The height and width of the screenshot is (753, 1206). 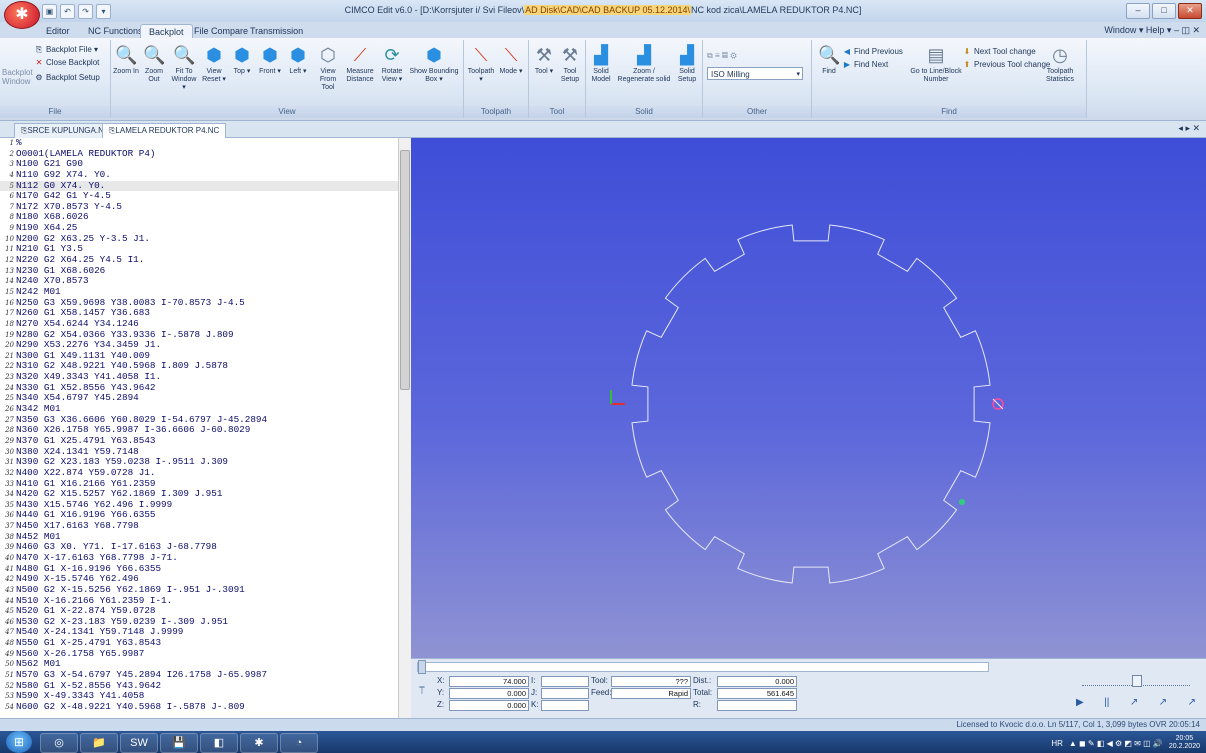 What do you see at coordinates (184, 68) in the screenshot?
I see `fit-to-window-button: 🔍 Fit To Window ▾` at bounding box center [184, 68].